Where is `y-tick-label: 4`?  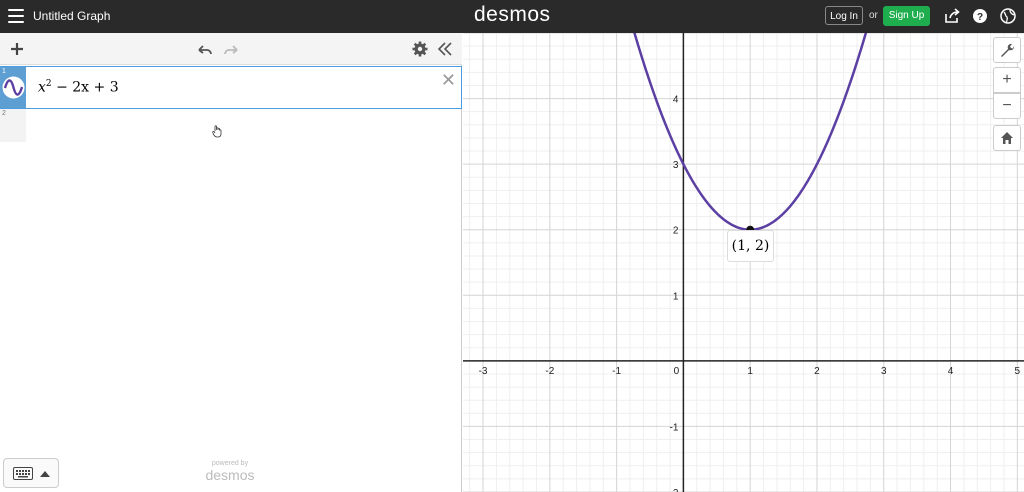 y-tick-label: 4 is located at coordinates (676, 100).